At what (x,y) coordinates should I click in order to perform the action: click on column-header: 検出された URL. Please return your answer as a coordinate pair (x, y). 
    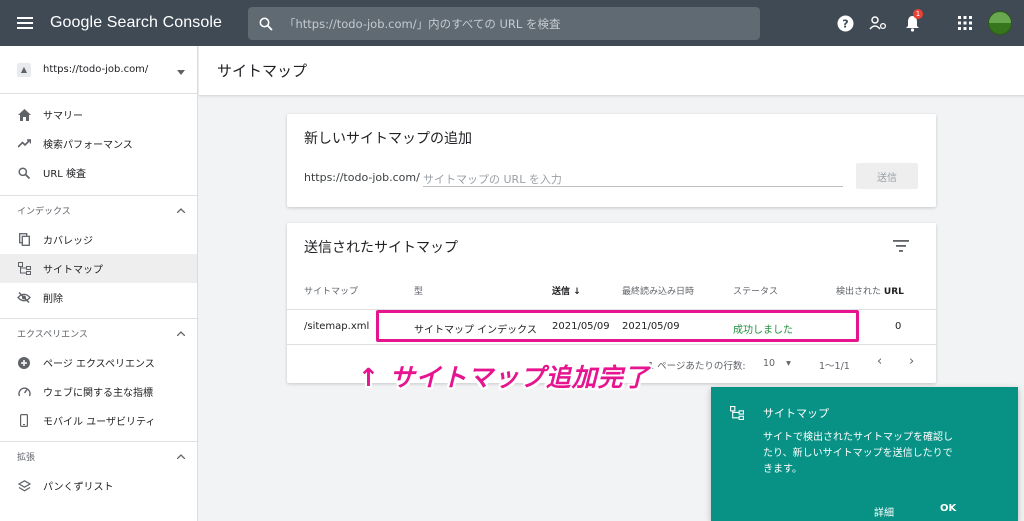
    Looking at the image, I should click on (870, 290).